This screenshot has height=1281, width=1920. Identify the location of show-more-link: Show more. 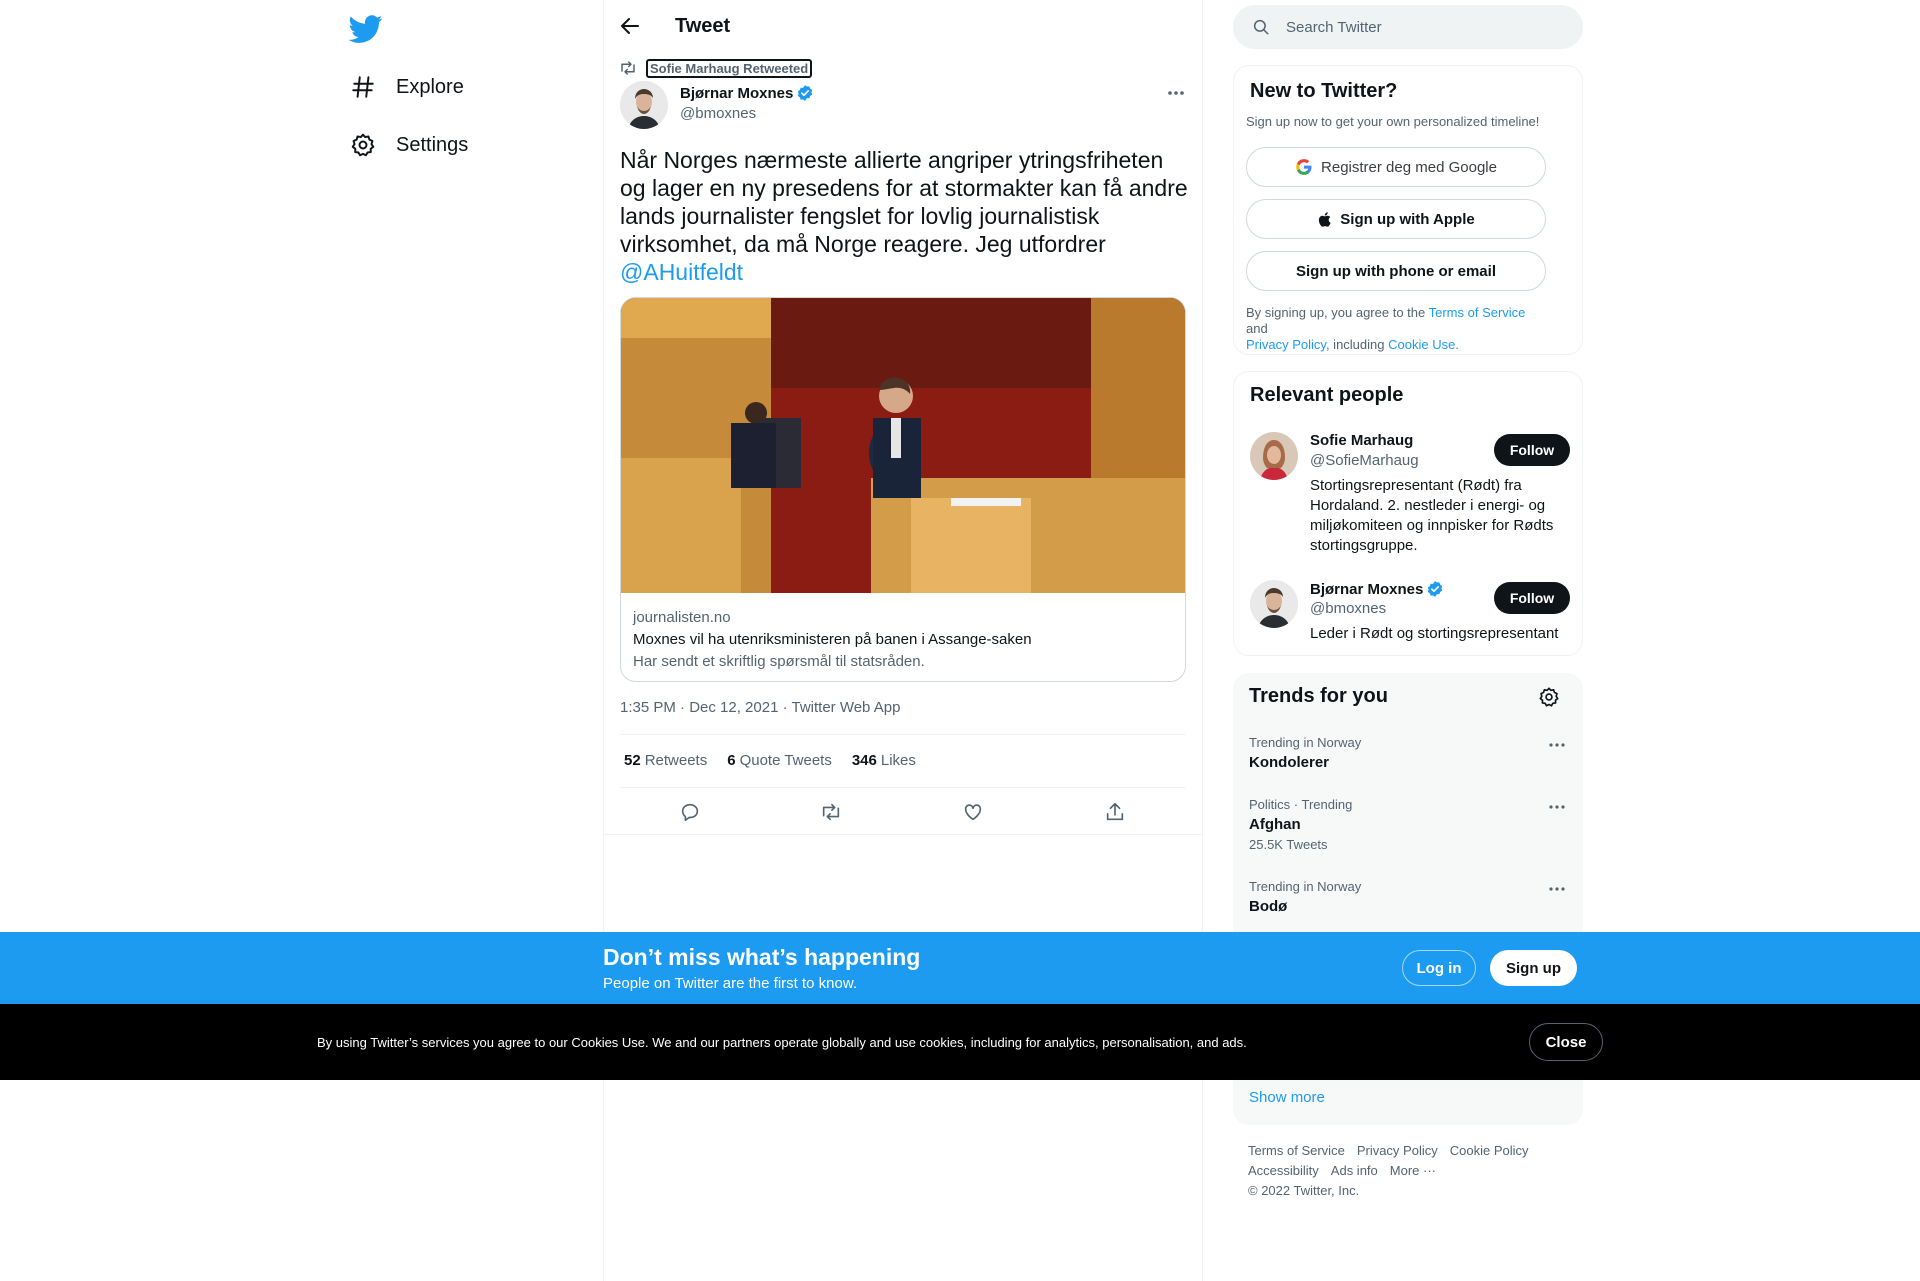
(1287, 1097).